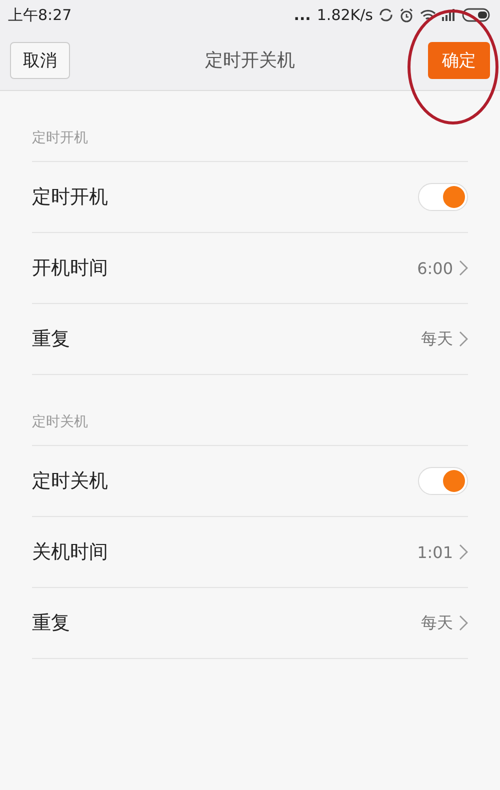  I want to click on sync-icon, so click(386, 15).